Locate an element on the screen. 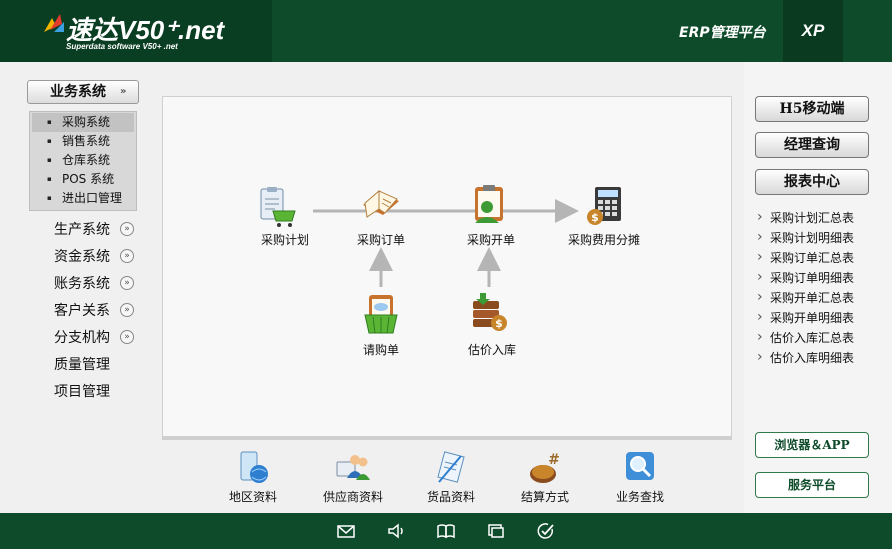  clipboard-cart-icon is located at coordinates (278, 207).